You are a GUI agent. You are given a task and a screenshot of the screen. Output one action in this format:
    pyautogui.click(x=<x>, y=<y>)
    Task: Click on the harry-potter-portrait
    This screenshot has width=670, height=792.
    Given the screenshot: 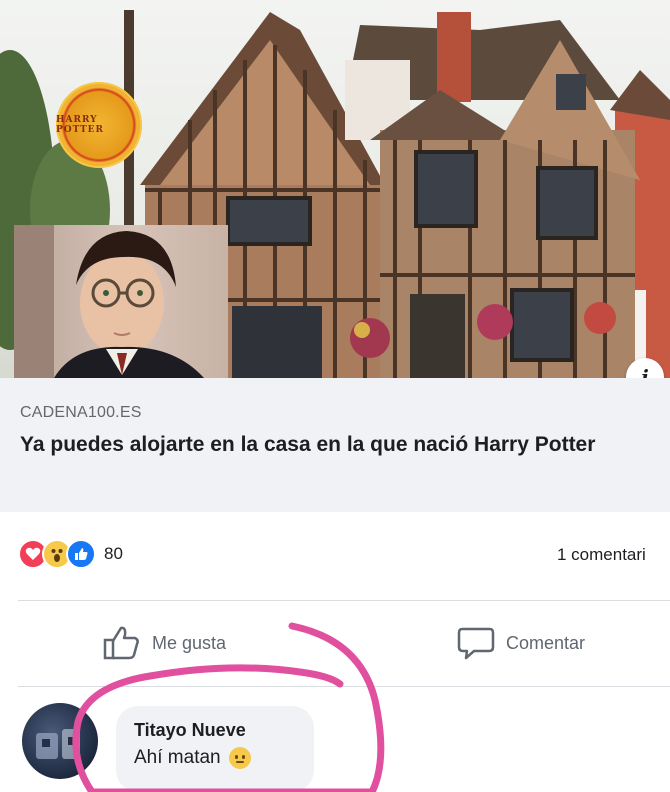 What is the action you would take?
    pyautogui.click(x=121, y=301)
    